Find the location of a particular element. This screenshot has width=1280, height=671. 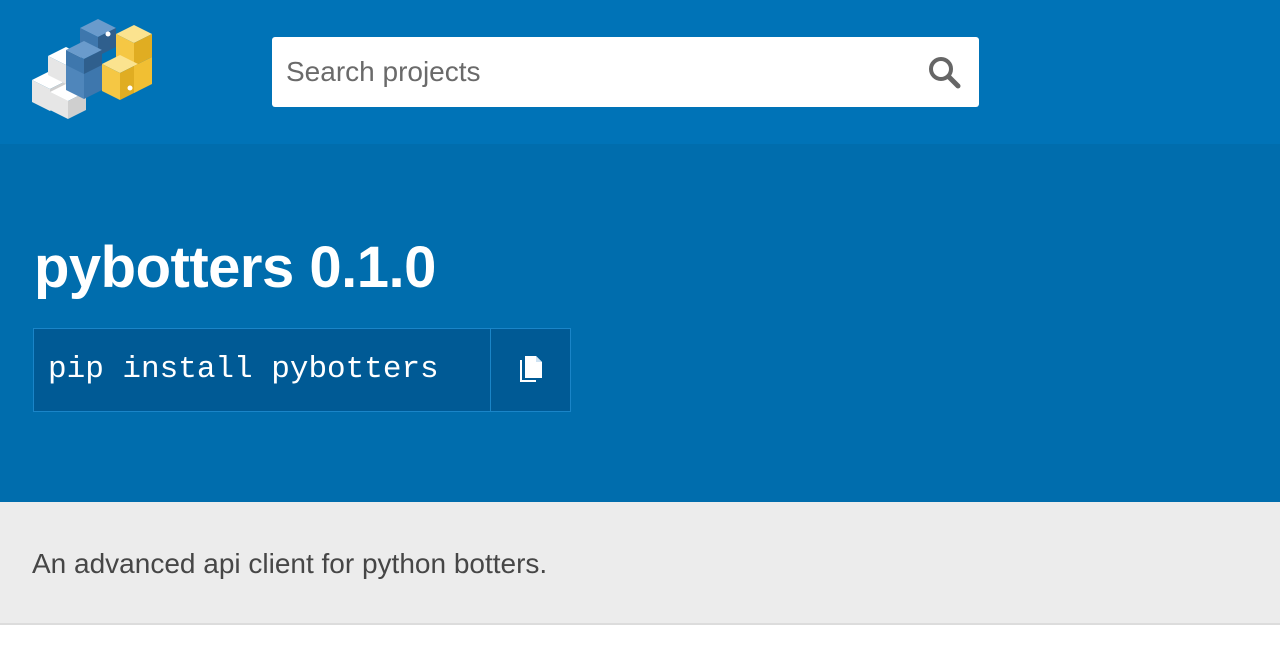

search-icon is located at coordinates (945, 73).